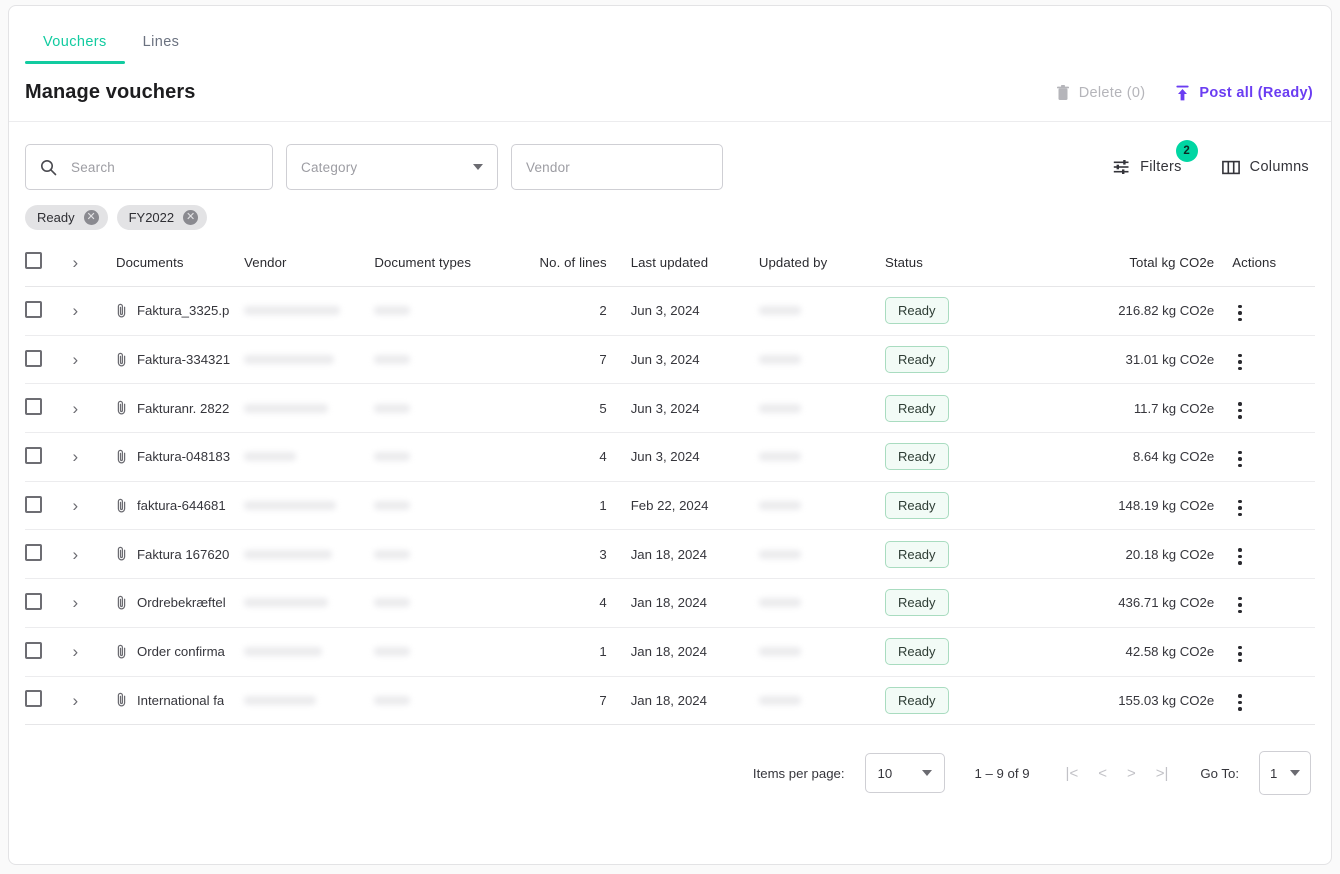 Image resolution: width=1340 pixels, height=874 pixels. Describe the element at coordinates (162, 217) in the screenshot. I see `filter-chip-fy2022: FY2022 ✕` at that location.